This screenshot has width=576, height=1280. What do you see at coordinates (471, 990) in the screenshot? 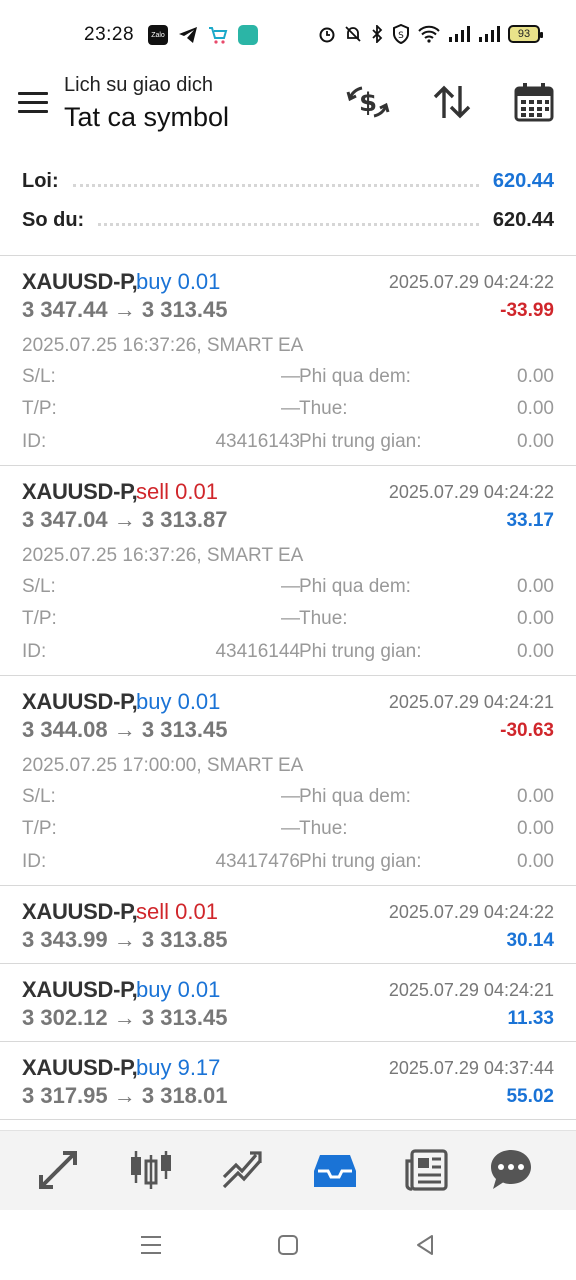
I see `deal-close-time: 2025.07.29 04:24:21` at bounding box center [471, 990].